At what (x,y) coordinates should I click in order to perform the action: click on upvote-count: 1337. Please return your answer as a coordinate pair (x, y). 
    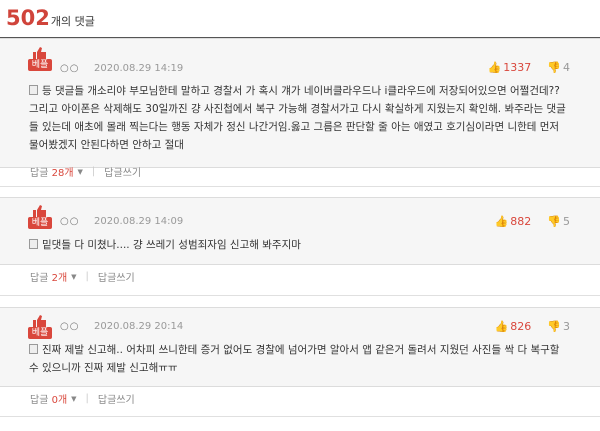
    Looking at the image, I should click on (517, 67).